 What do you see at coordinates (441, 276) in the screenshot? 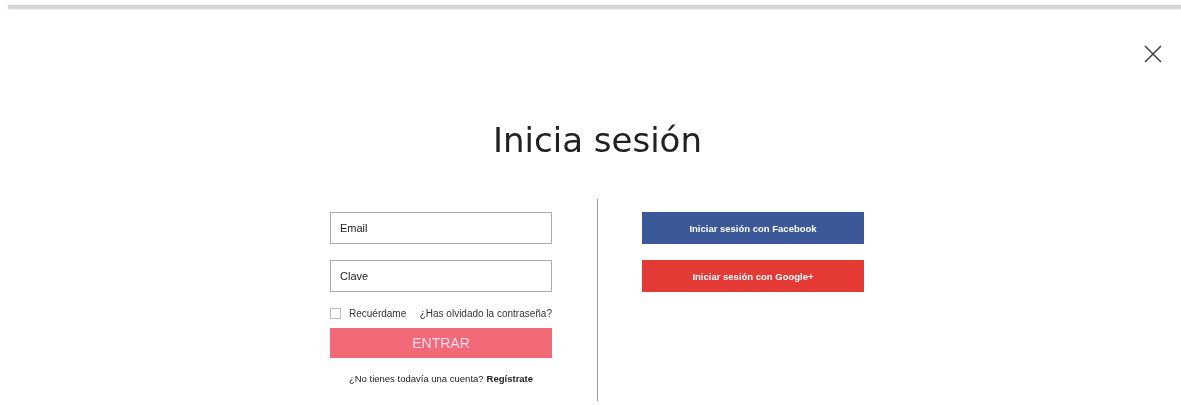
I see `password-field: Clave` at bounding box center [441, 276].